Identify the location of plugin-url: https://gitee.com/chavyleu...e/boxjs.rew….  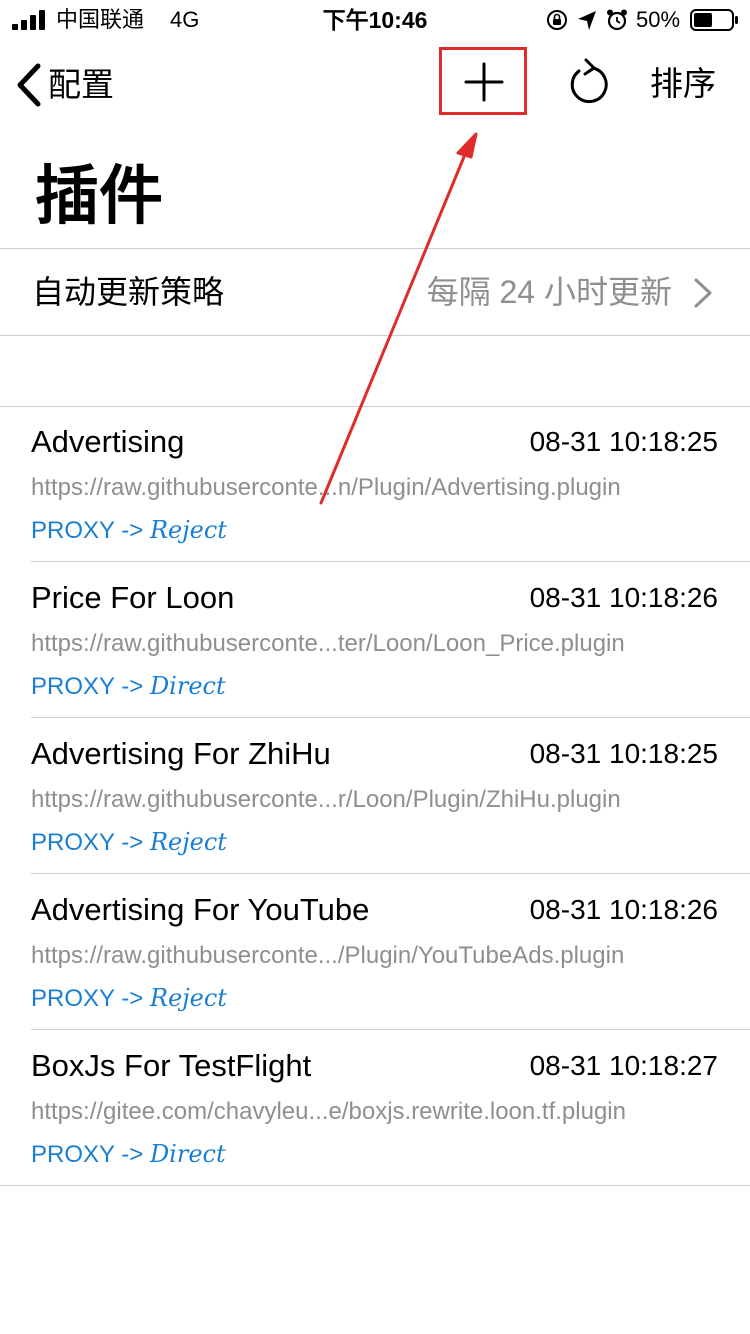
(328, 1111).